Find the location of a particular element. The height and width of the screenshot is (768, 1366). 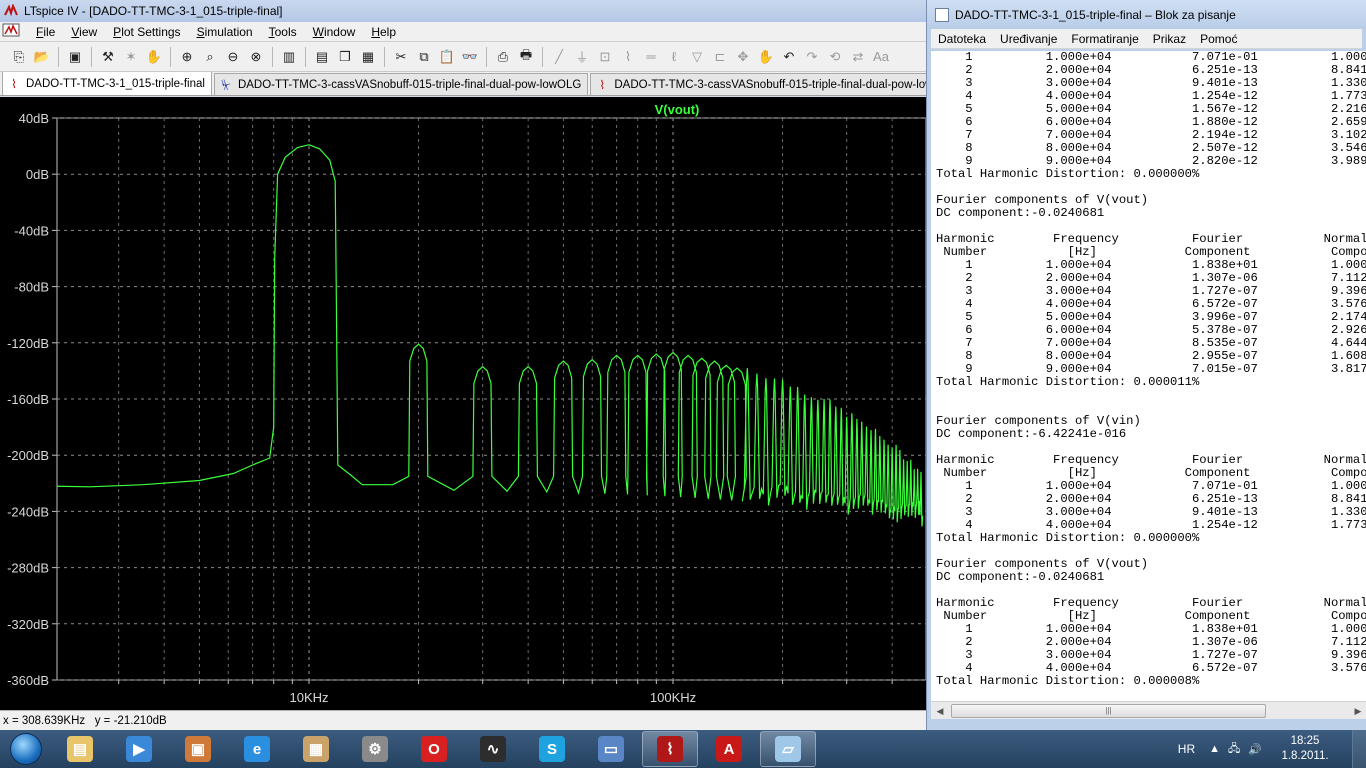

schematic-icon: ⏧ is located at coordinates (226, 84).